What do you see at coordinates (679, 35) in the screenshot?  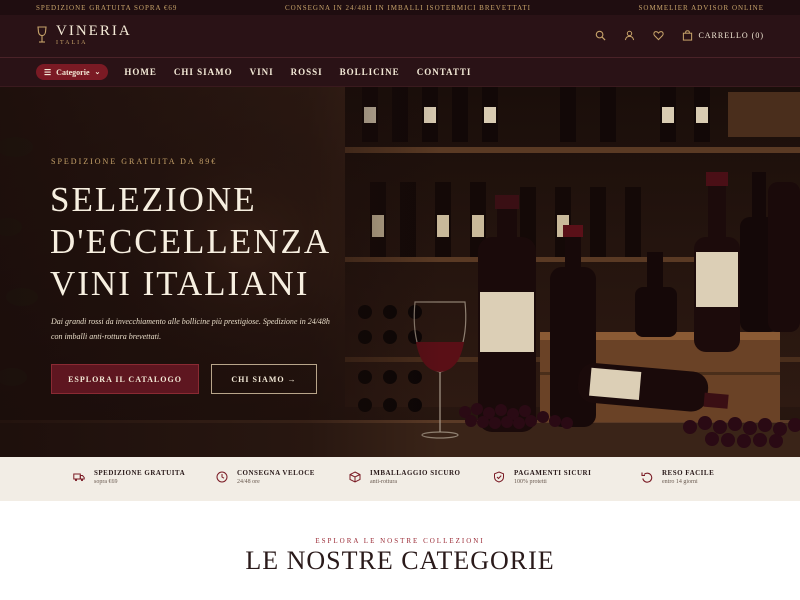 I see `header-actions: CARRELLO (0)` at bounding box center [679, 35].